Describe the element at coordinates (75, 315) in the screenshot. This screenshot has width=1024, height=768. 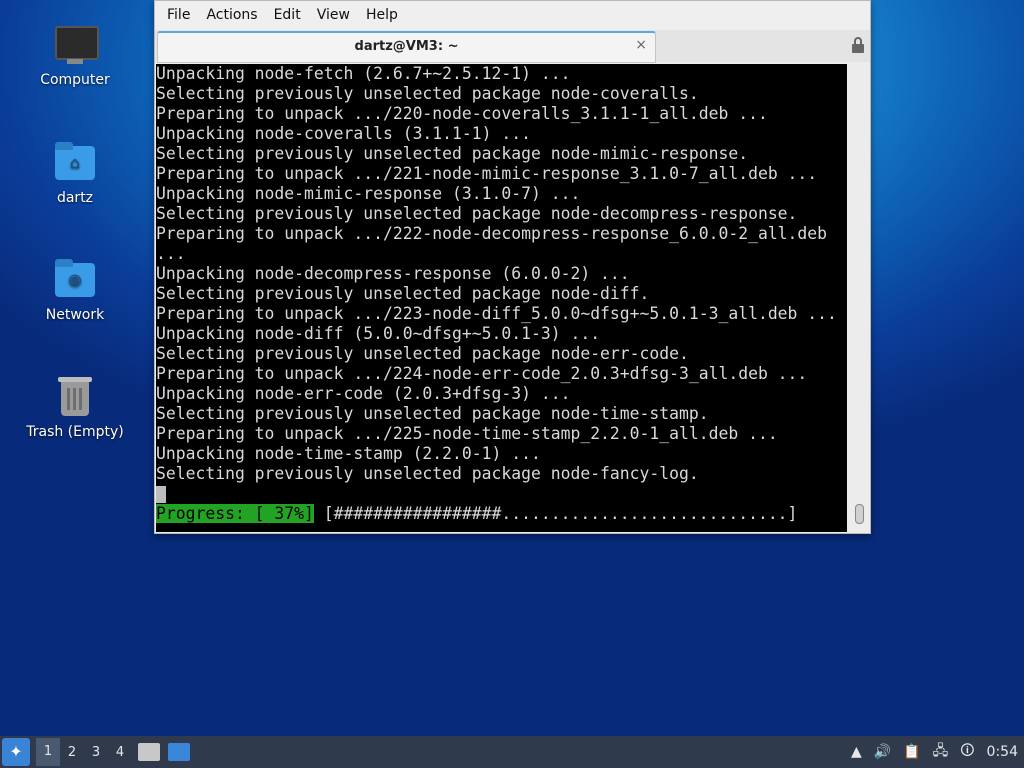
I see `desktop-icon-label: Network` at that location.